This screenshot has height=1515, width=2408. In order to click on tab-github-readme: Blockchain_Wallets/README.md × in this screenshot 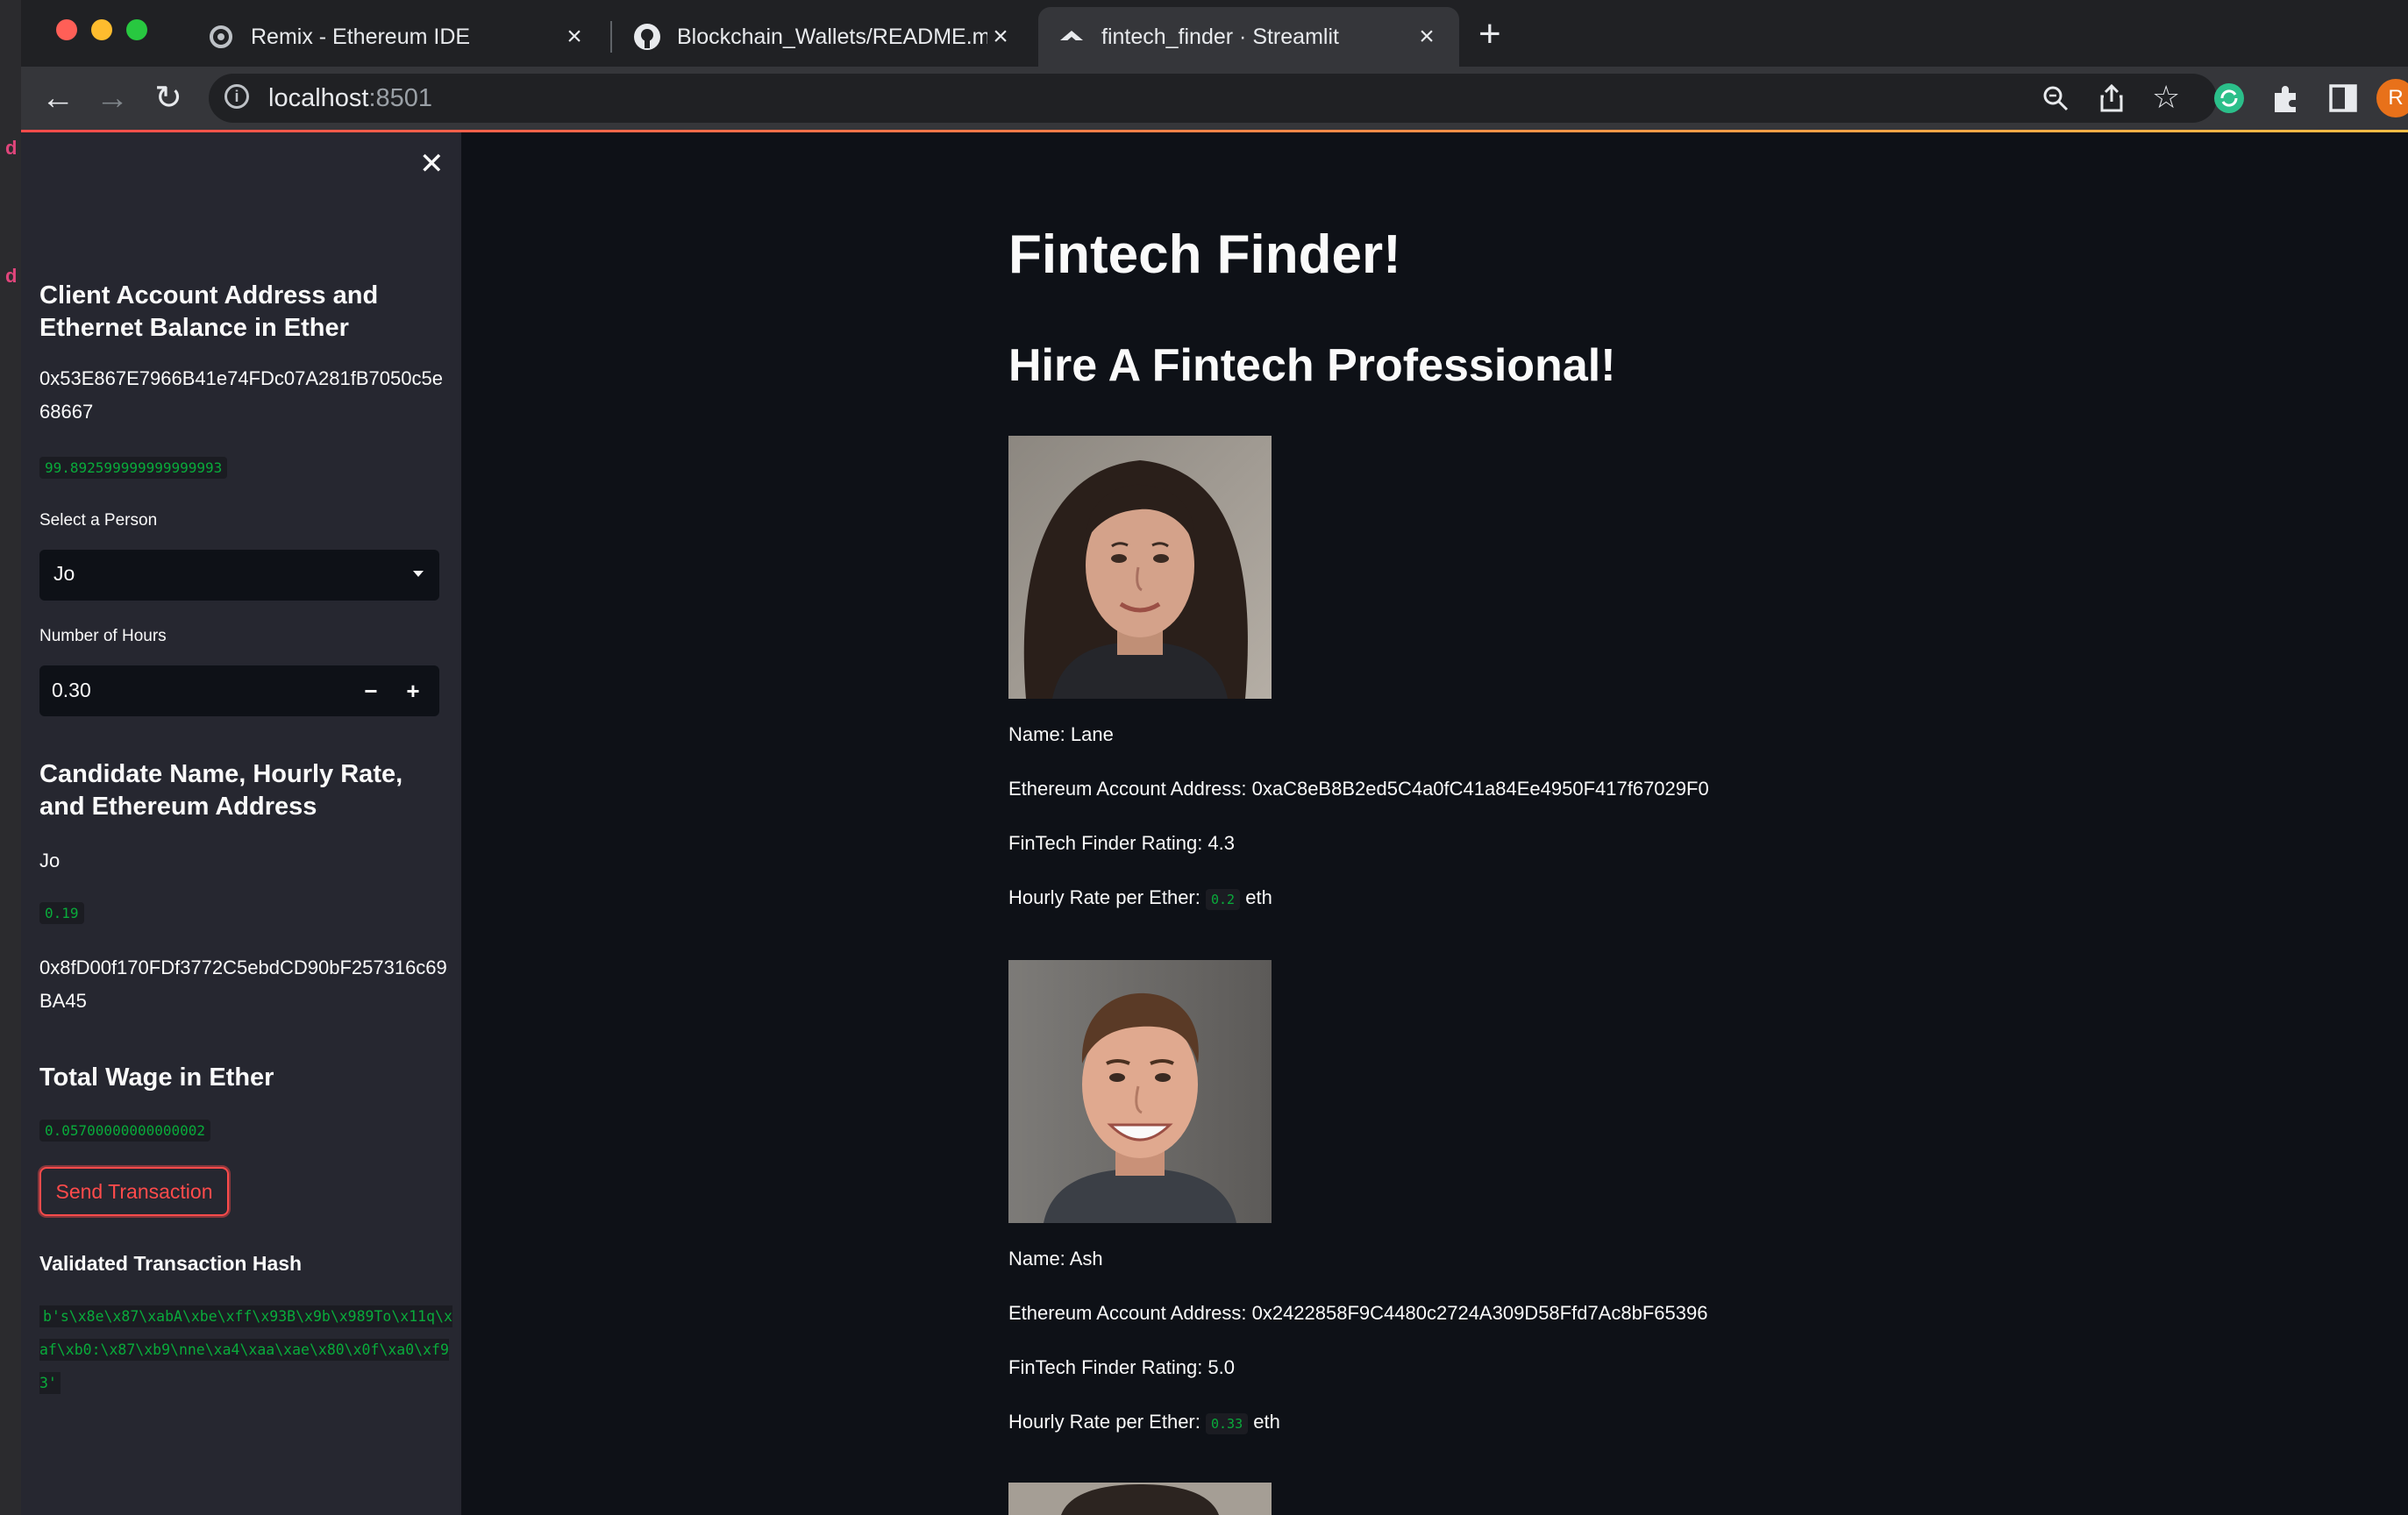, I will do `click(824, 37)`.